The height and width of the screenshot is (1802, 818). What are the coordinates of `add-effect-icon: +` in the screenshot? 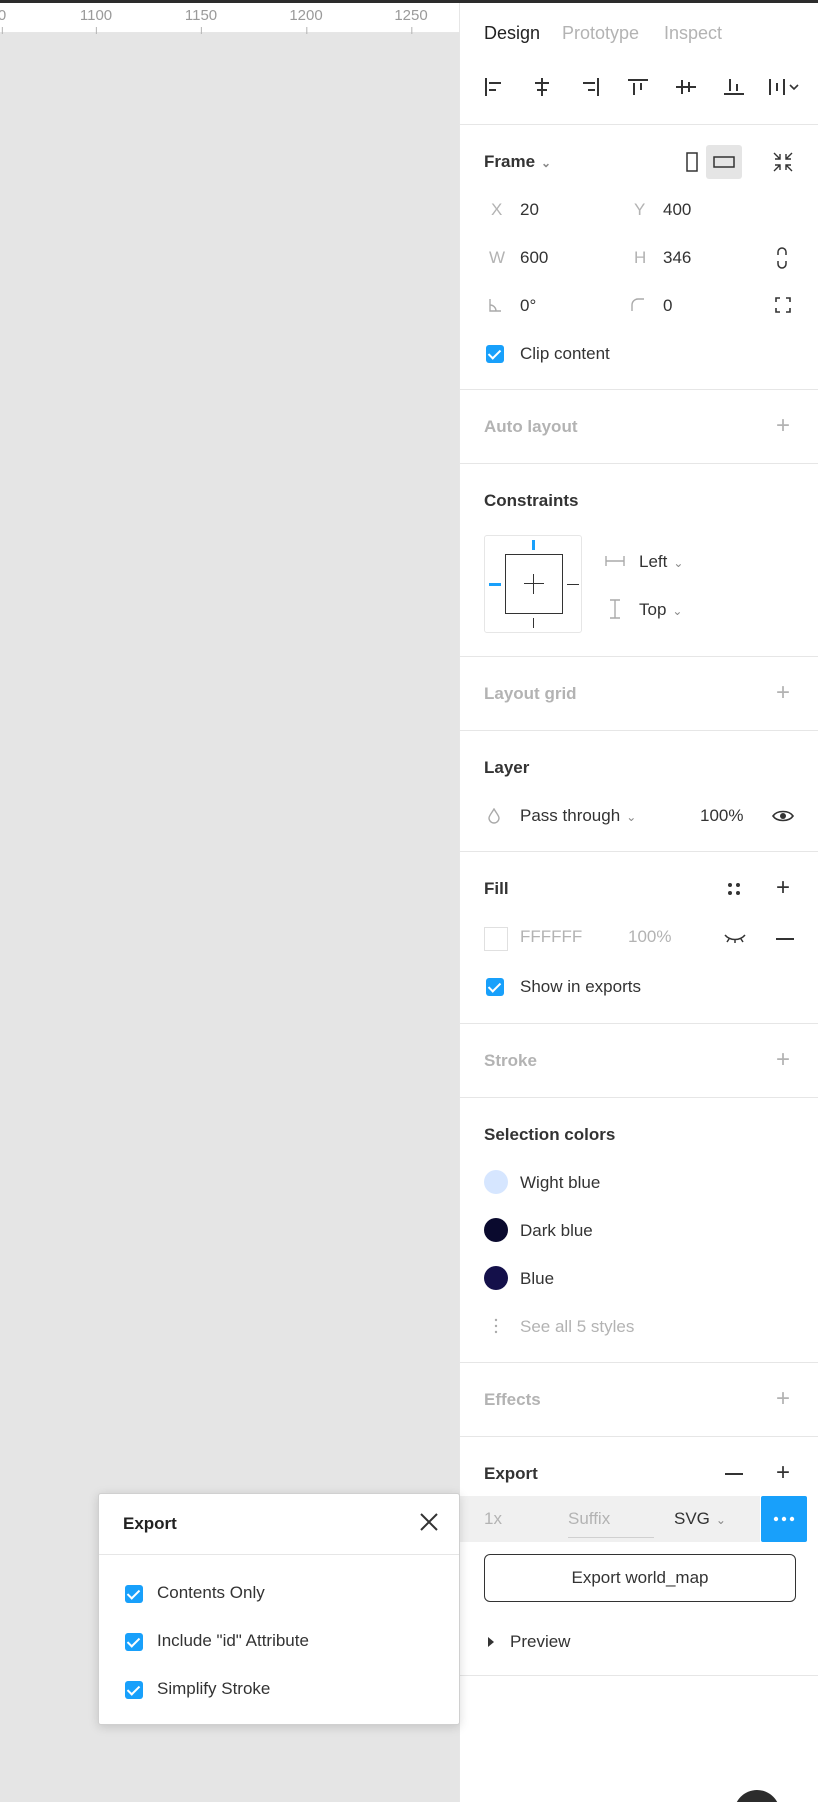 It's located at (783, 1399).